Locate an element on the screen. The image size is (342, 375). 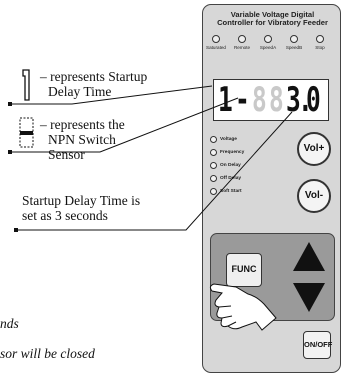
led-stop-label: Stop is located at coordinates (320, 47).